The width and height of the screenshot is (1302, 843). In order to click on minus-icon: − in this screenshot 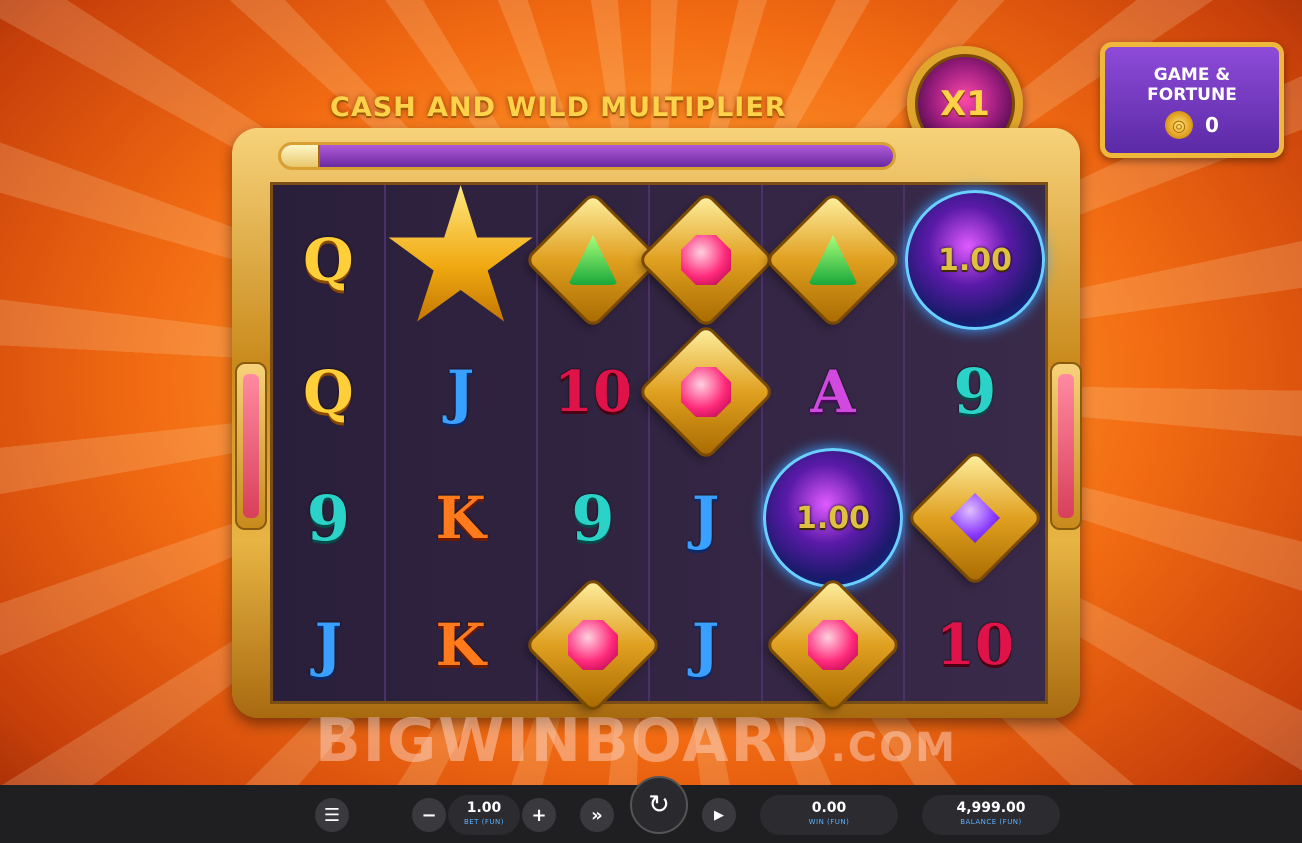, I will do `click(429, 815)`.